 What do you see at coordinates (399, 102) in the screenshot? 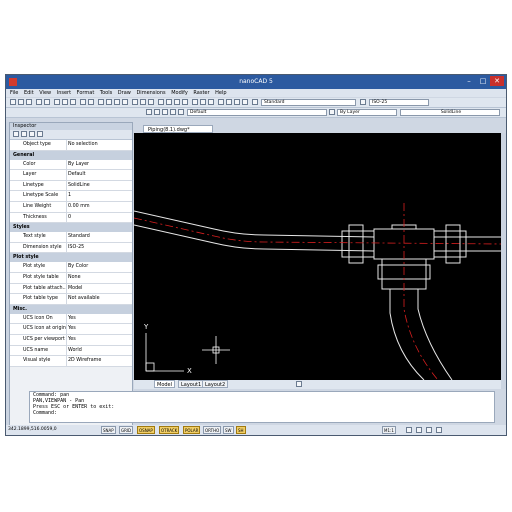
I see `dimension-style-select: ISO-25` at bounding box center [399, 102].